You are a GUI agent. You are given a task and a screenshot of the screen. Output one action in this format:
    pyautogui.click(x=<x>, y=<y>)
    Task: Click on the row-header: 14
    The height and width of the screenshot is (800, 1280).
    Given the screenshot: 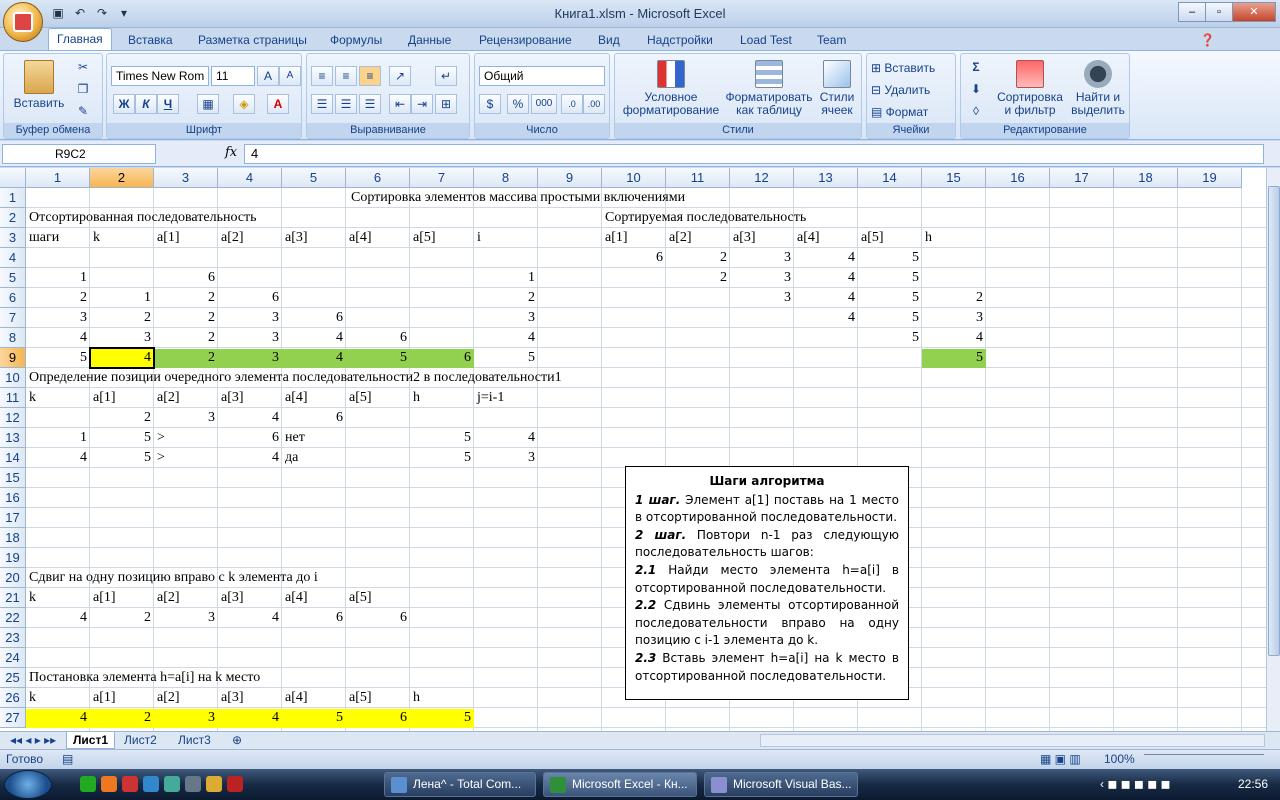 What is the action you would take?
    pyautogui.click(x=13, y=458)
    